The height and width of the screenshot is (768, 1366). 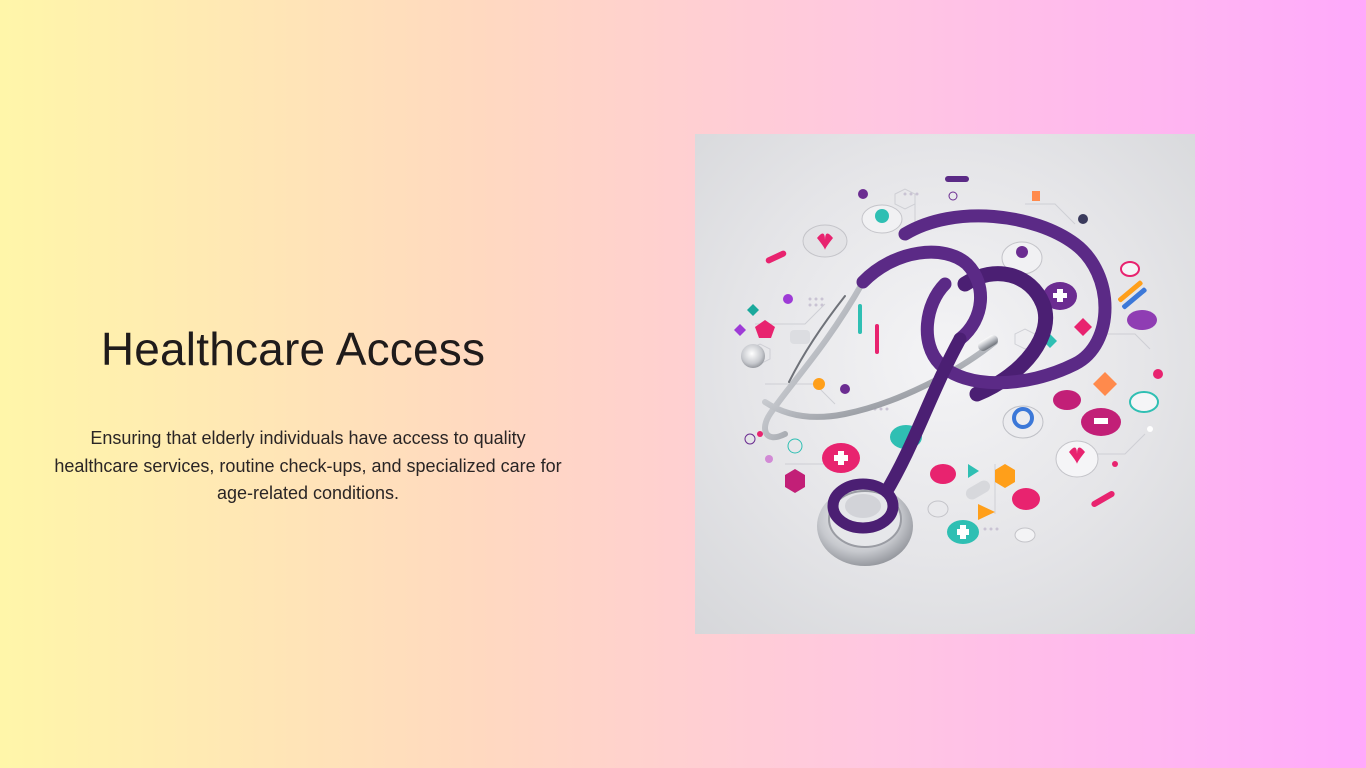 What do you see at coordinates (293, 349) in the screenshot?
I see `slide-title: Healthcare Access` at bounding box center [293, 349].